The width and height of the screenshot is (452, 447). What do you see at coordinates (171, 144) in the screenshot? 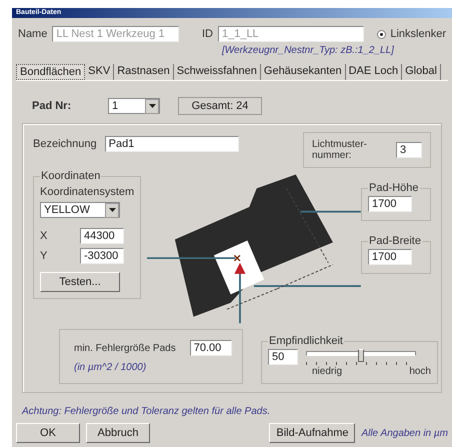
I see `designation-field: Pad1` at bounding box center [171, 144].